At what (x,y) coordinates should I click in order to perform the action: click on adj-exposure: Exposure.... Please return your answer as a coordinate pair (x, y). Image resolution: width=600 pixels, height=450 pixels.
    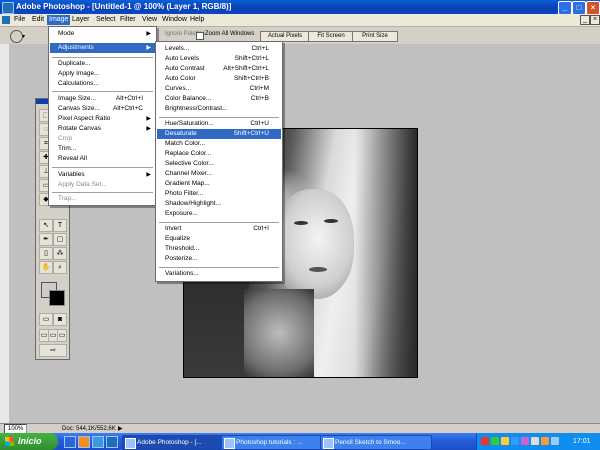
    Looking at the image, I should click on (219, 214).